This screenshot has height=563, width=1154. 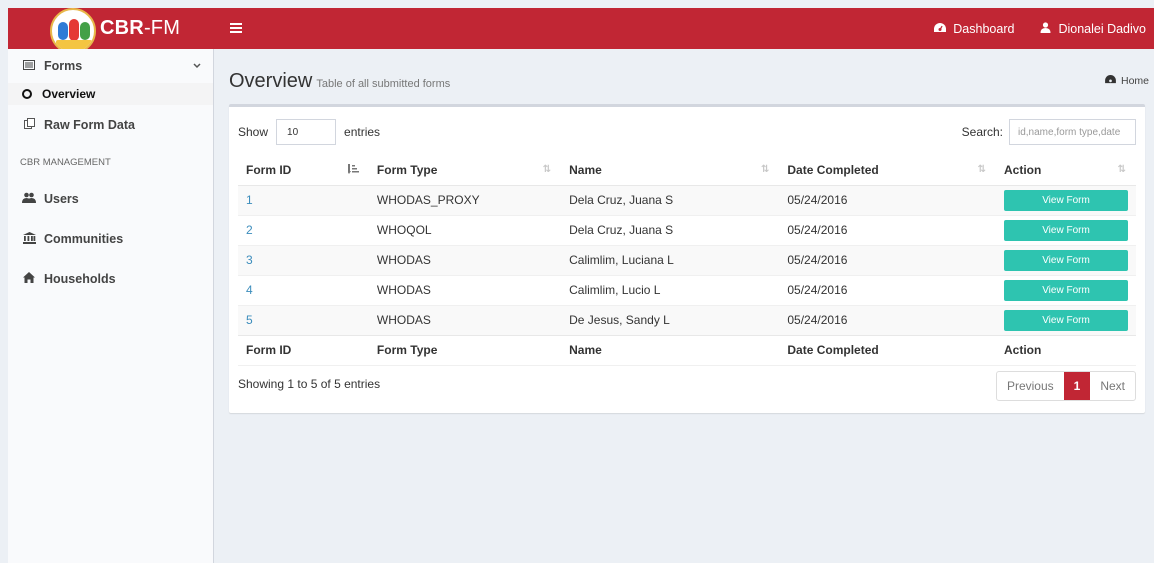 I want to click on logo-emblem-icon, so click(x=73, y=30).